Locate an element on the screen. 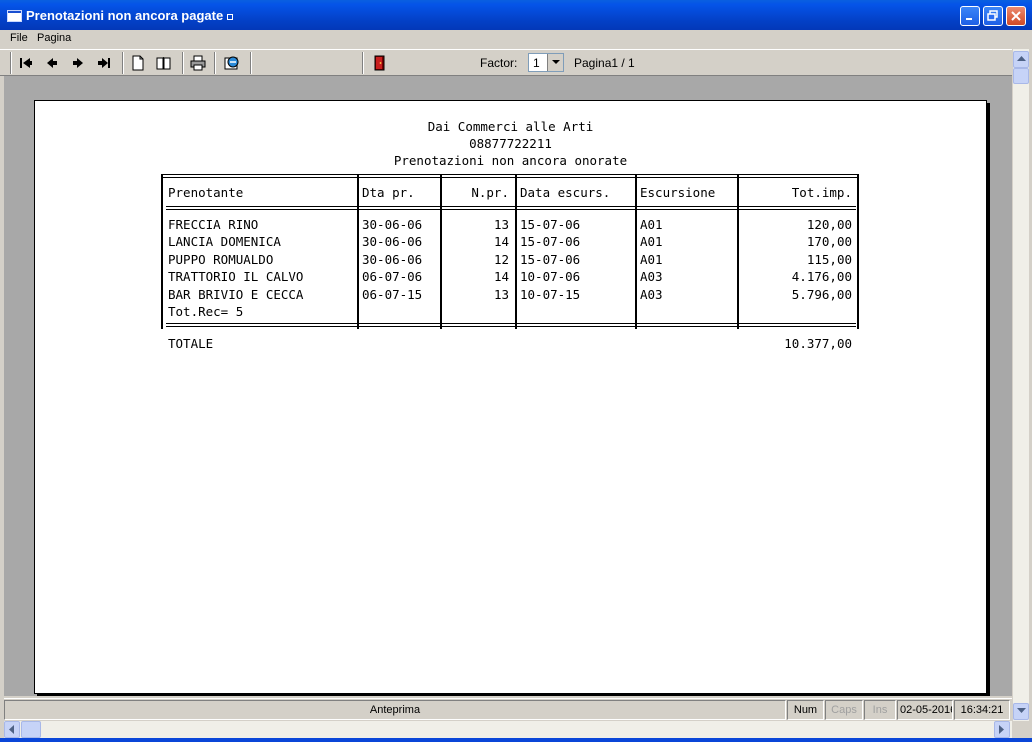 The width and height of the screenshot is (1032, 742). report-title: Prenotazioni non ancora onorate is located at coordinates (510, 160).